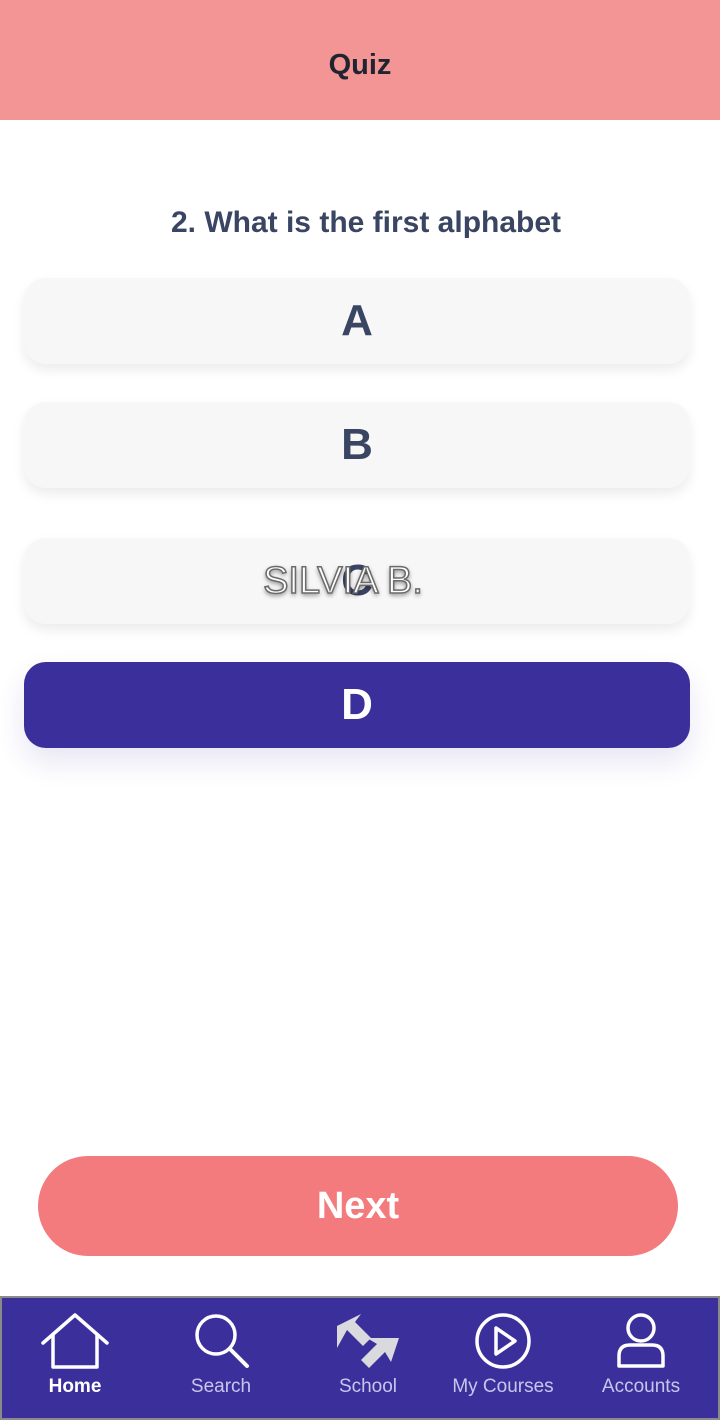 The image size is (720, 1420). I want to click on next-button: Next, so click(358, 1206).